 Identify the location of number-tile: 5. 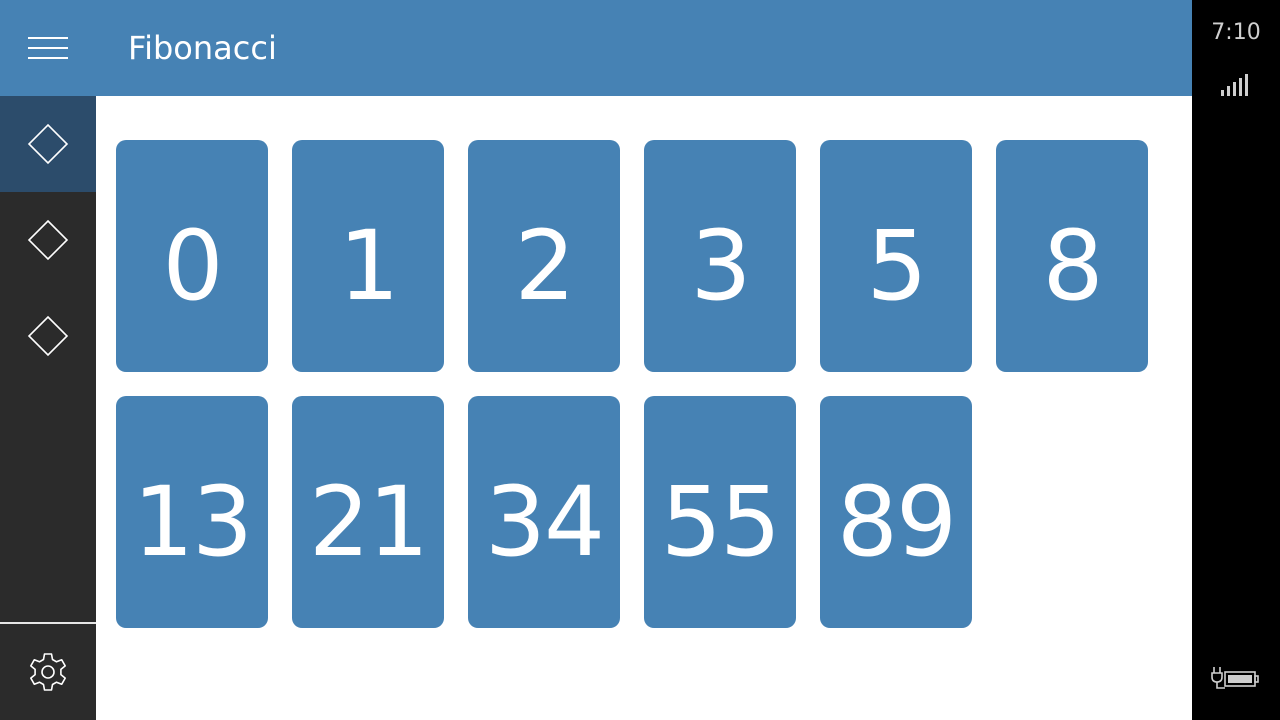
(896, 256).